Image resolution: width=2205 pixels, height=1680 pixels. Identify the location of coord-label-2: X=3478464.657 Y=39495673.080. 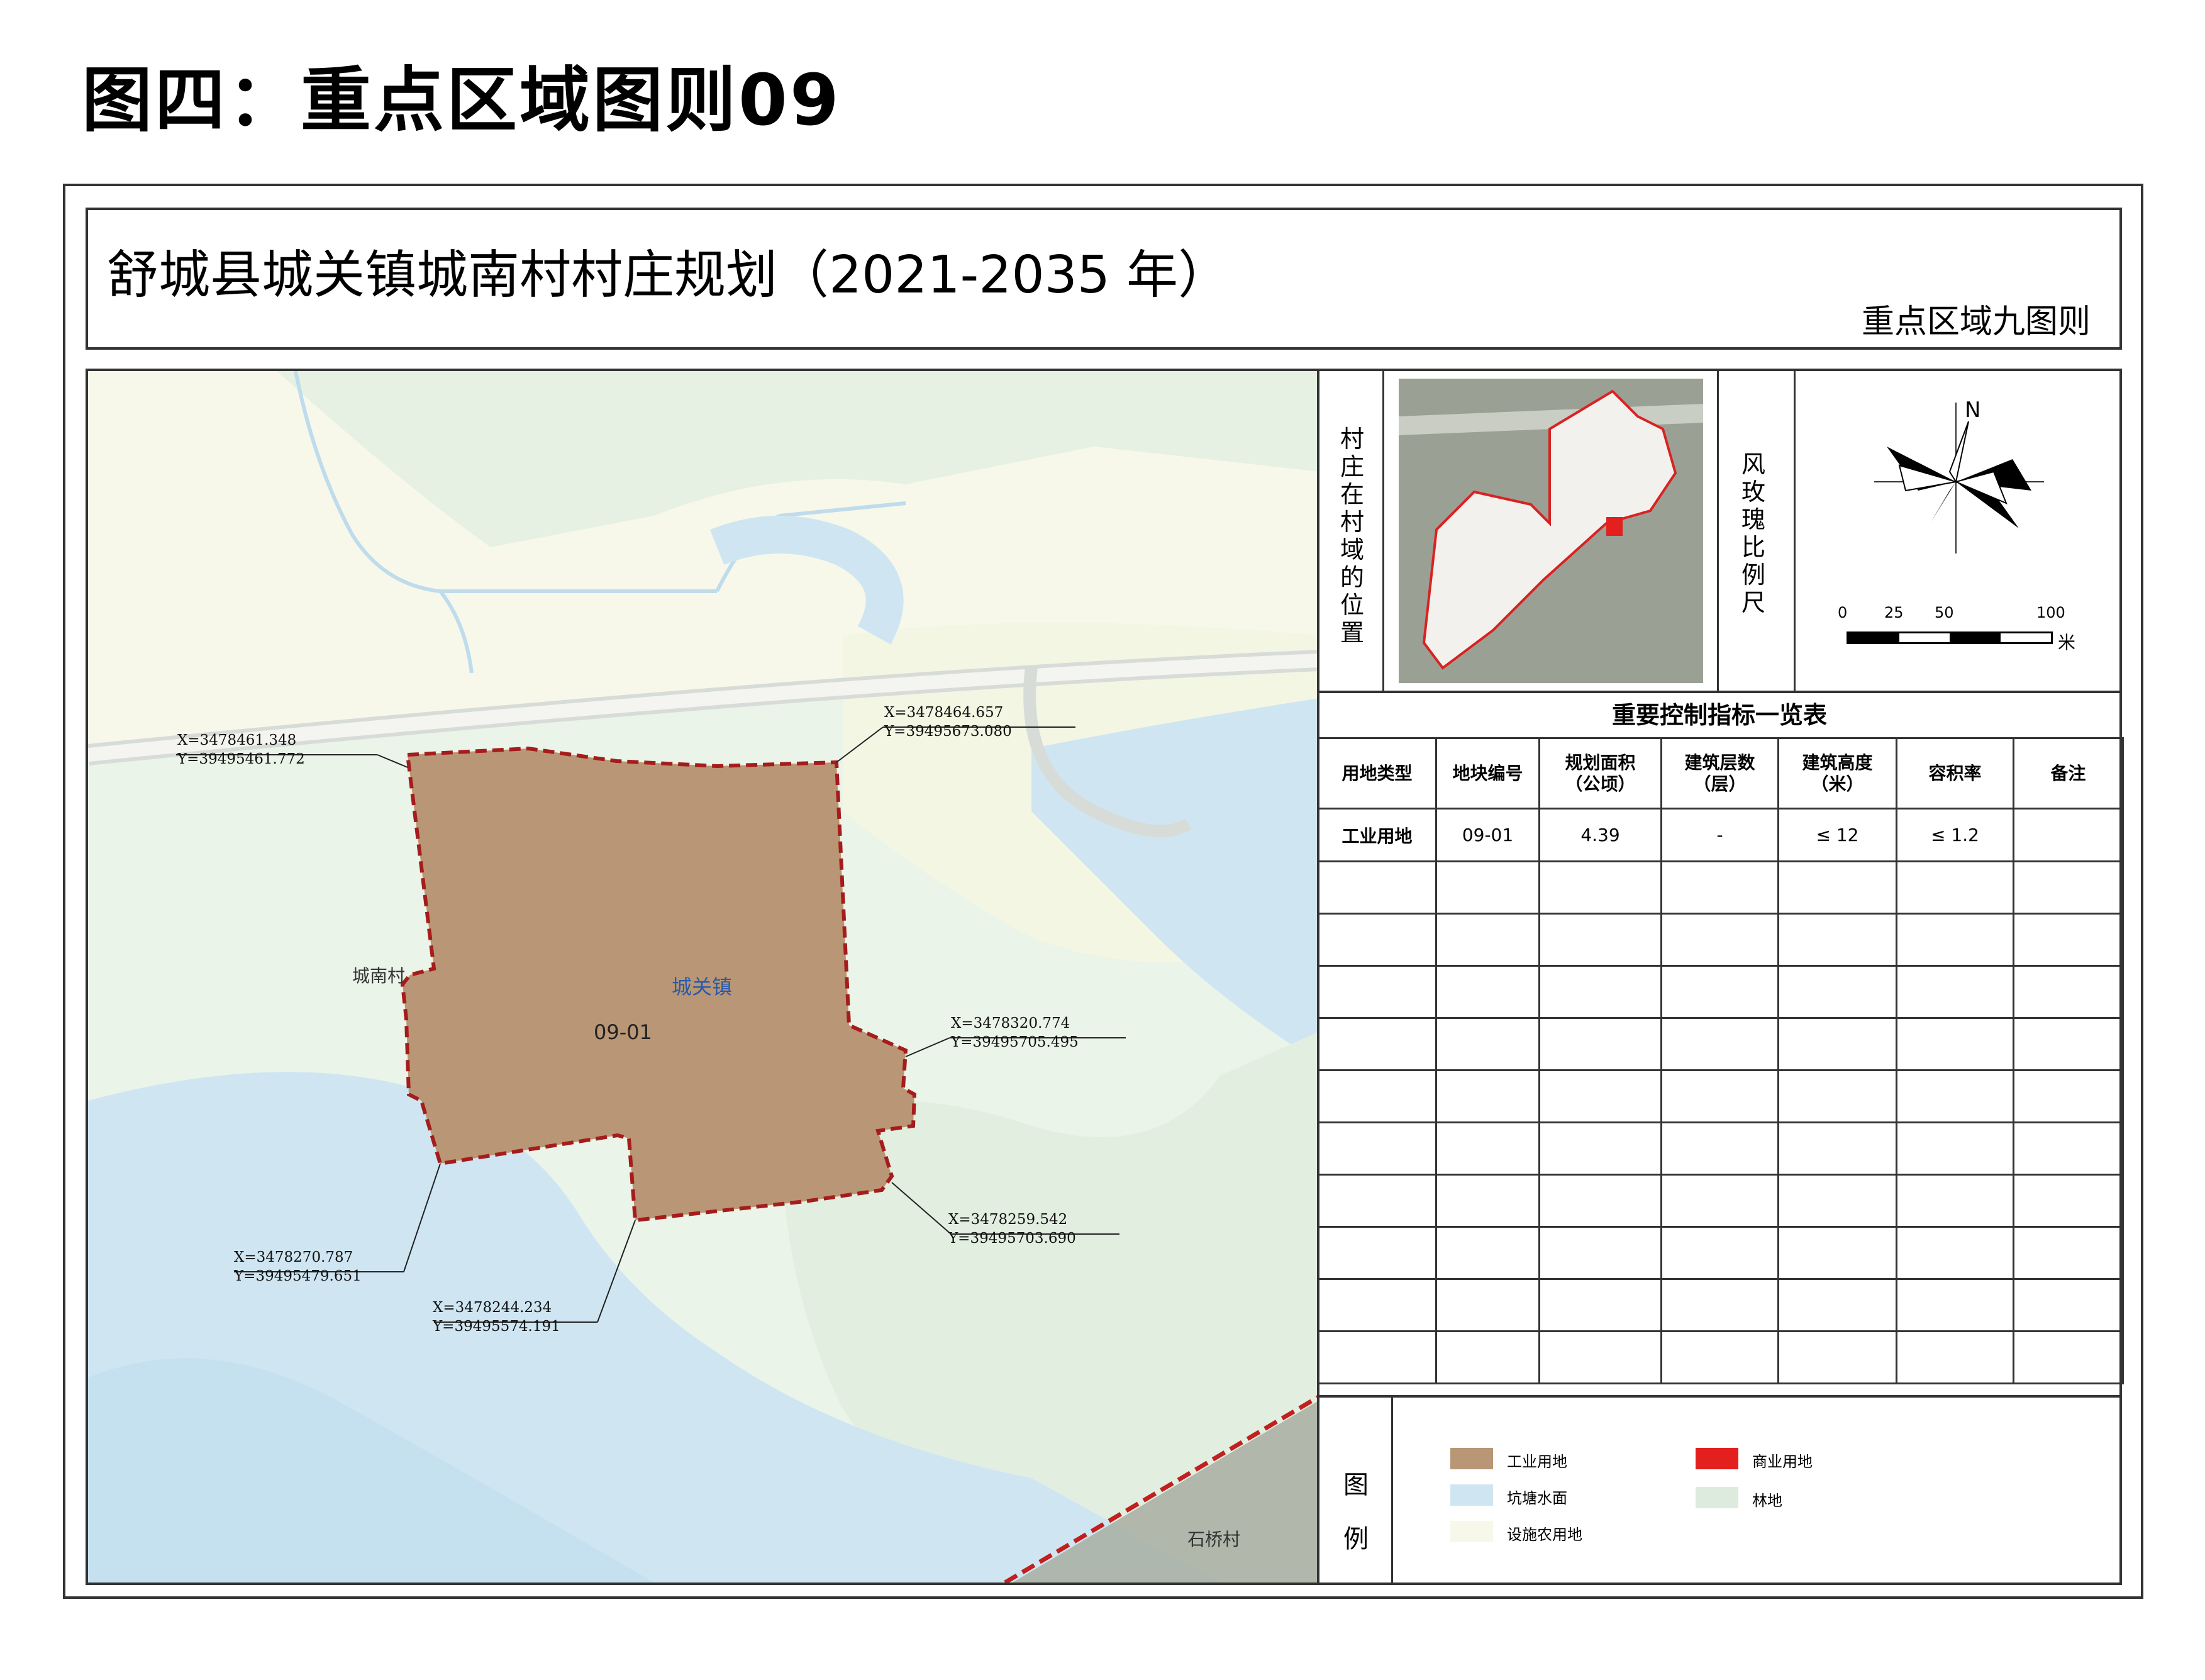
(948, 722).